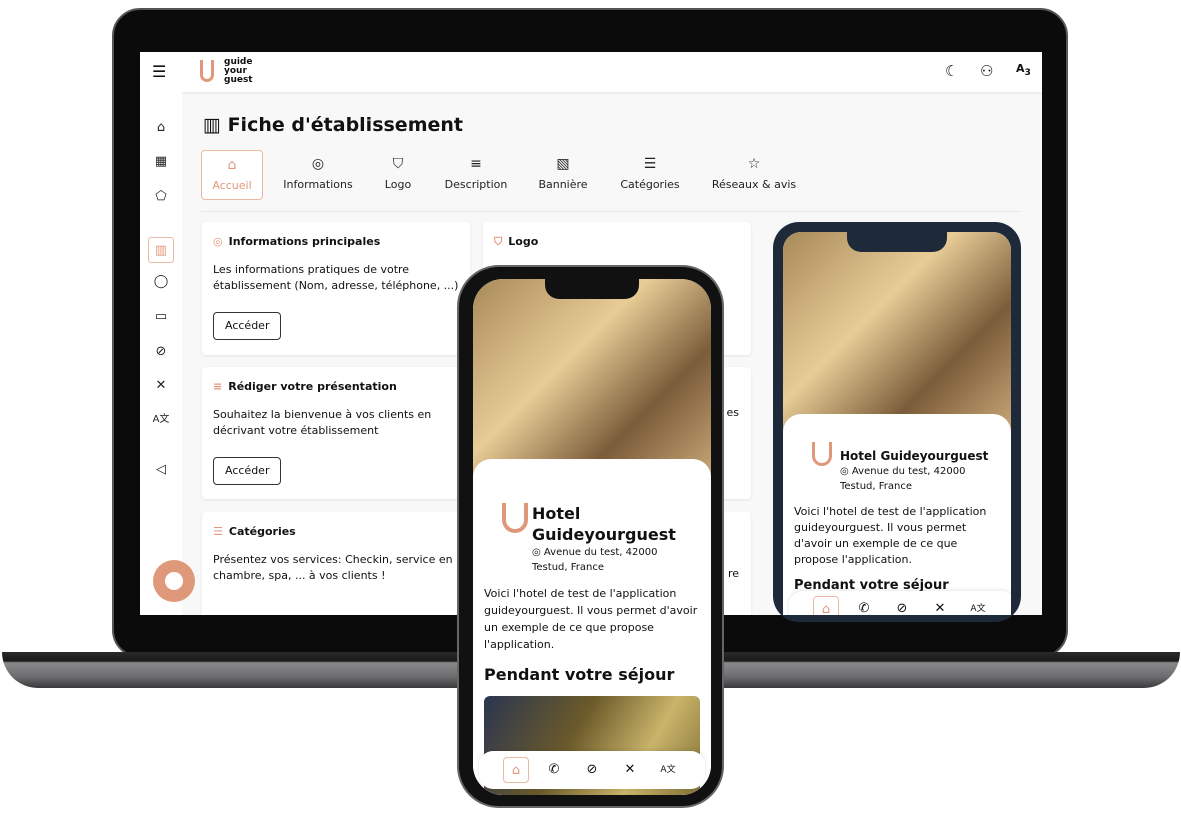 The image size is (1181, 818). What do you see at coordinates (754, 175) in the screenshot?
I see `tab-reseaux: ☆ Réseaux & avis` at bounding box center [754, 175].